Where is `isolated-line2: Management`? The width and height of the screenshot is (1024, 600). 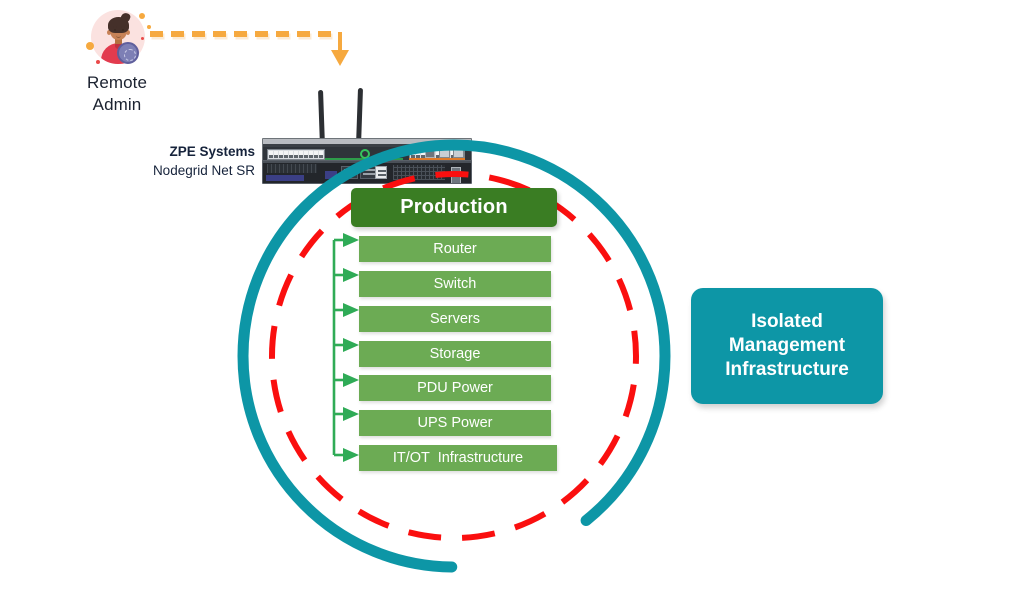 isolated-line2: Management is located at coordinates (787, 345).